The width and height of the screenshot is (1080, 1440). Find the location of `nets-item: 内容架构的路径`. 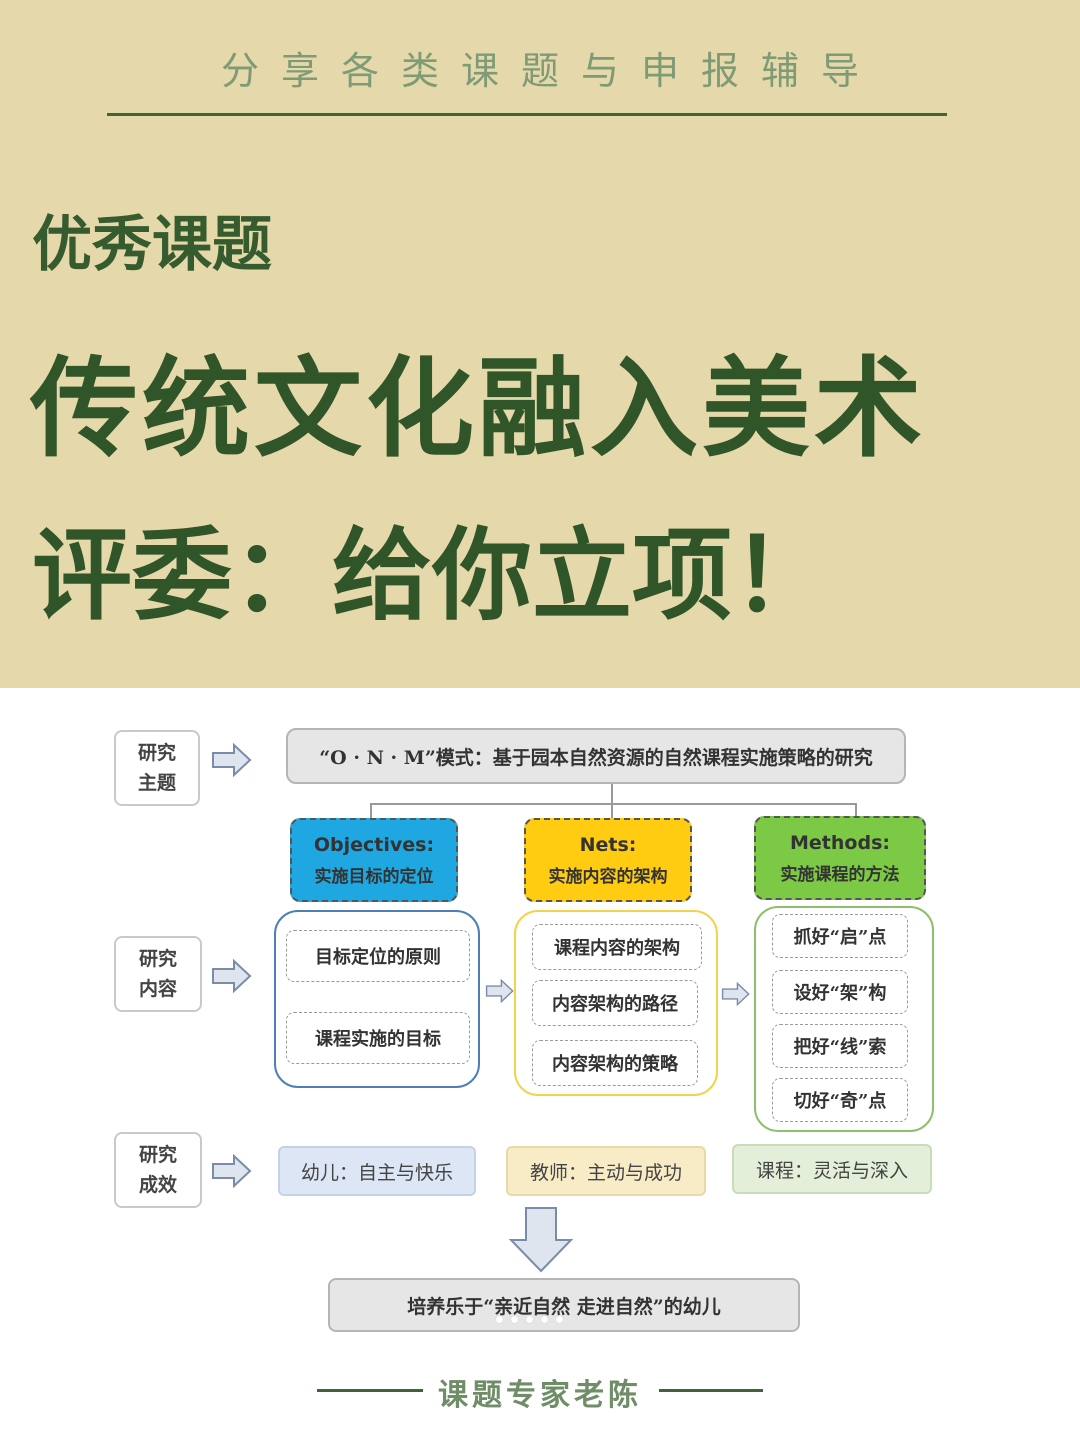

nets-item: 内容架构的路径 is located at coordinates (615, 1003).